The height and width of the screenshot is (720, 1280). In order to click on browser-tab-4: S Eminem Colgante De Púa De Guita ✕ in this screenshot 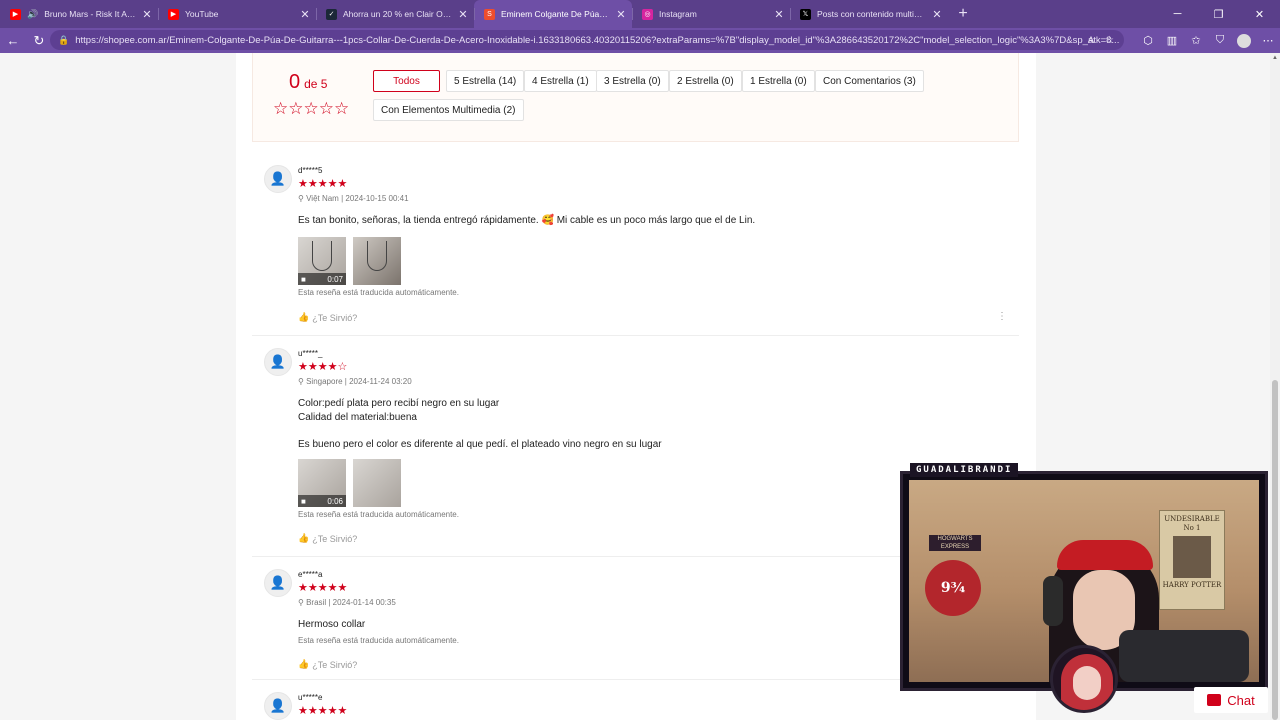, I will do `click(553, 14)`.